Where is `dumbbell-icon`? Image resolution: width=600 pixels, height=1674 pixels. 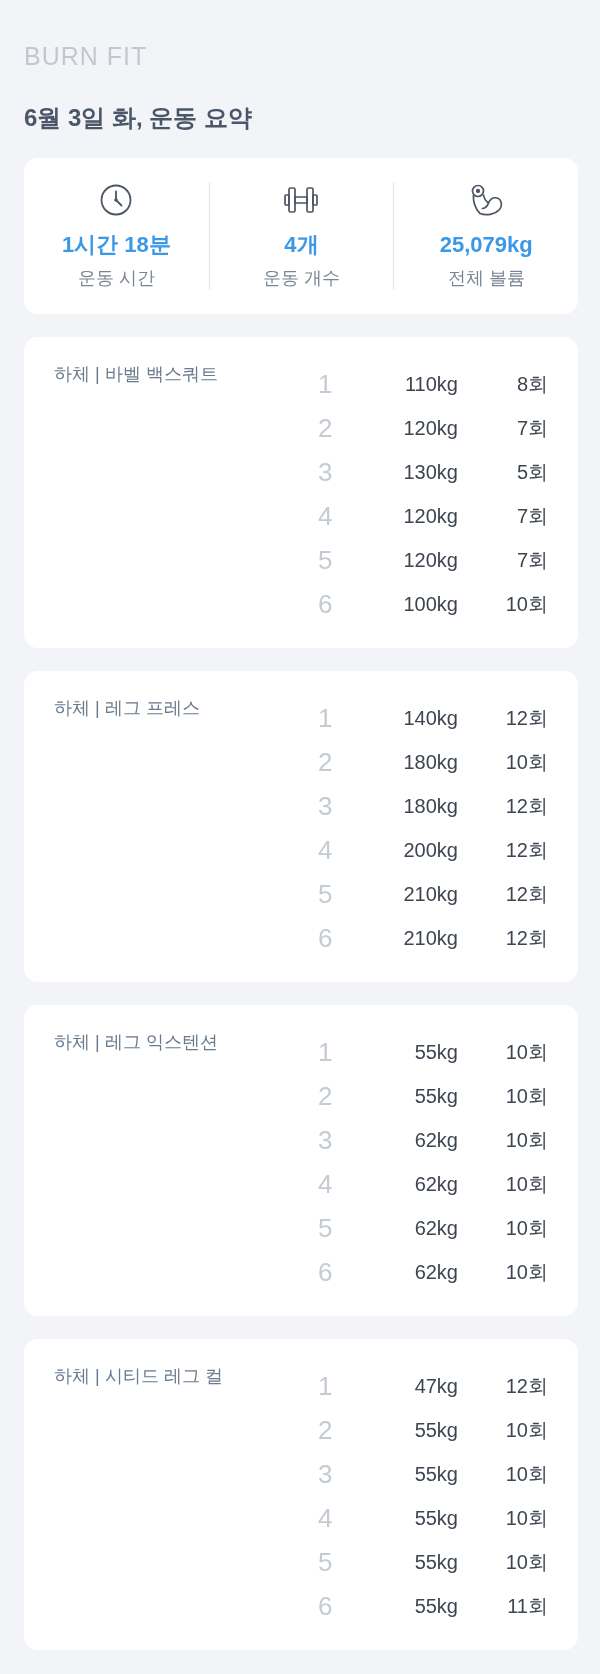 dumbbell-icon is located at coordinates (301, 200).